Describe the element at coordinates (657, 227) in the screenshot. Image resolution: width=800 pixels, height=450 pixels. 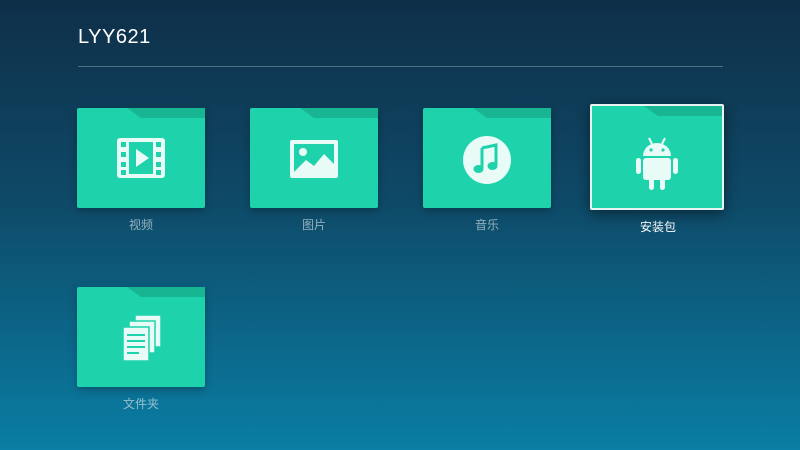
I see `tile-label: 安装包` at that location.